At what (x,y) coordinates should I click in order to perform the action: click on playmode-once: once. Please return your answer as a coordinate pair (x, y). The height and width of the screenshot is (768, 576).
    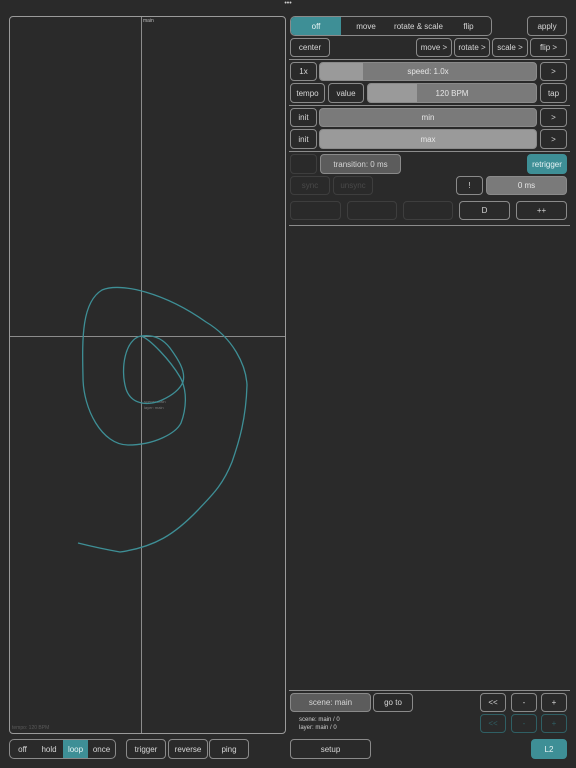
    Looking at the image, I should click on (101, 749).